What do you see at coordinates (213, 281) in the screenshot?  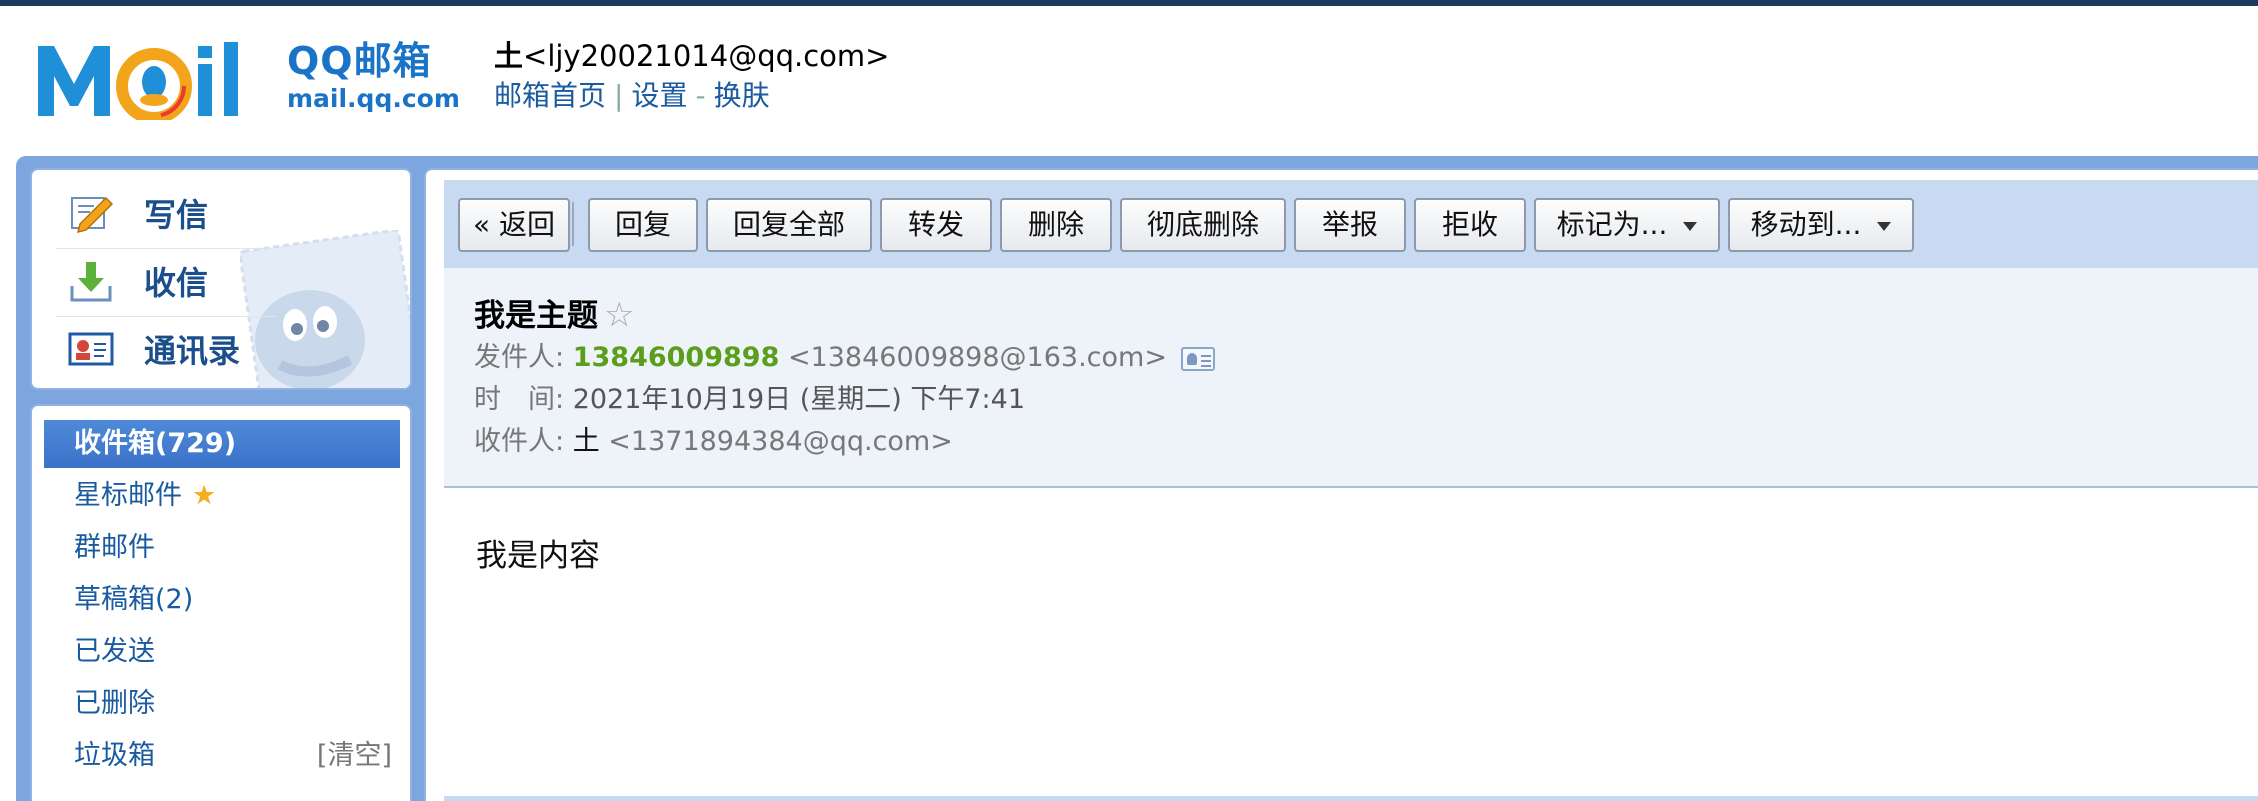 I see `quick-receive: 收信` at bounding box center [213, 281].